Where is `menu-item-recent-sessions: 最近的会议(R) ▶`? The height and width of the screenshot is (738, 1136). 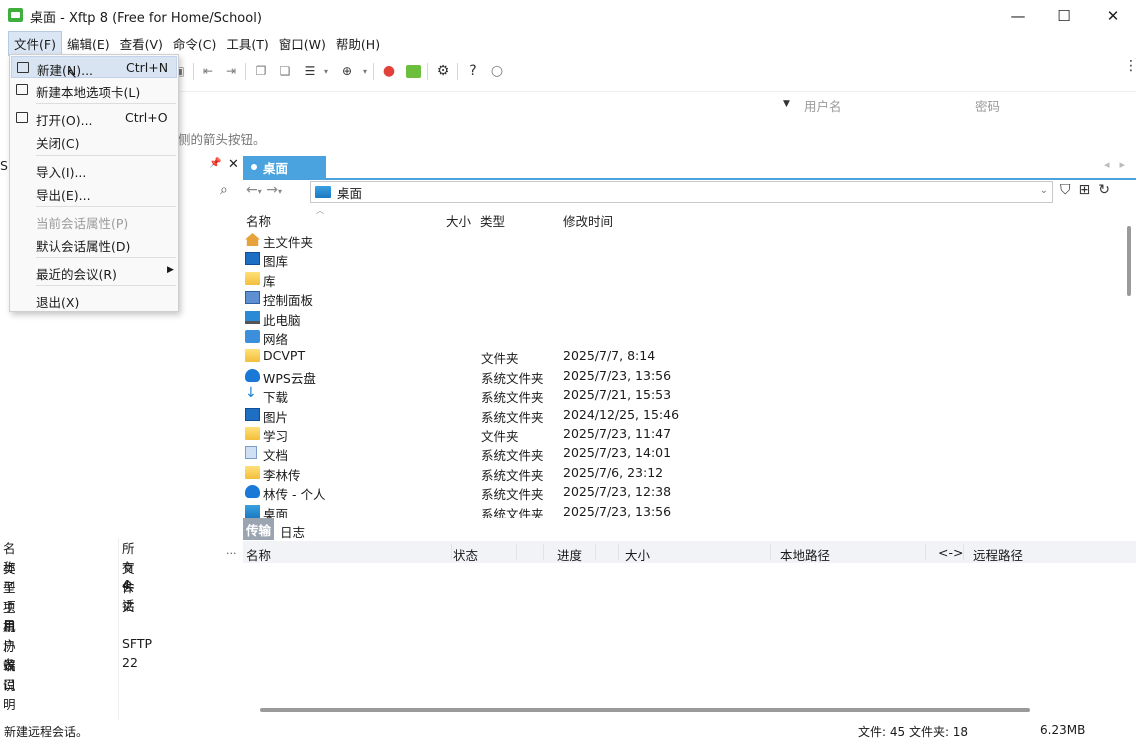
menu-item-recent-sessions: 最近的会议(R) ▶ is located at coordinates (94, 272).